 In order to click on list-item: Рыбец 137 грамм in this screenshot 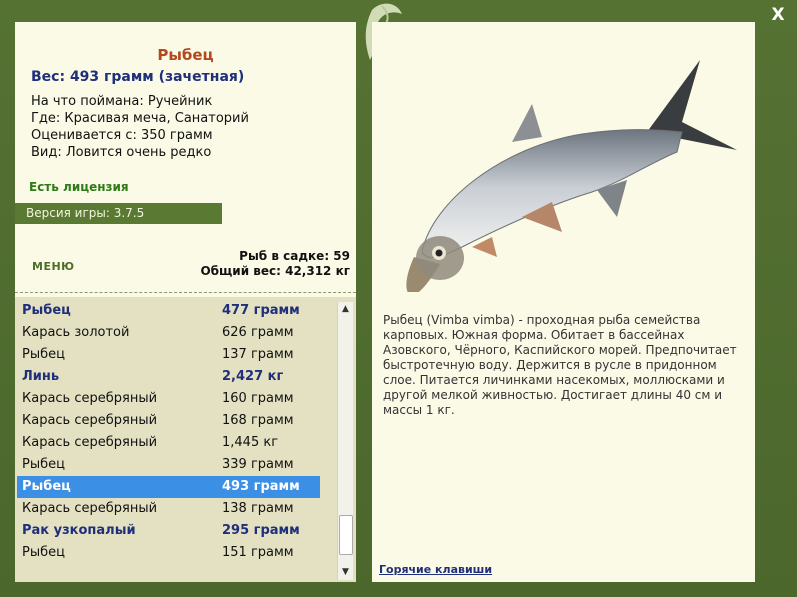, I will do `click(168, 355)`.